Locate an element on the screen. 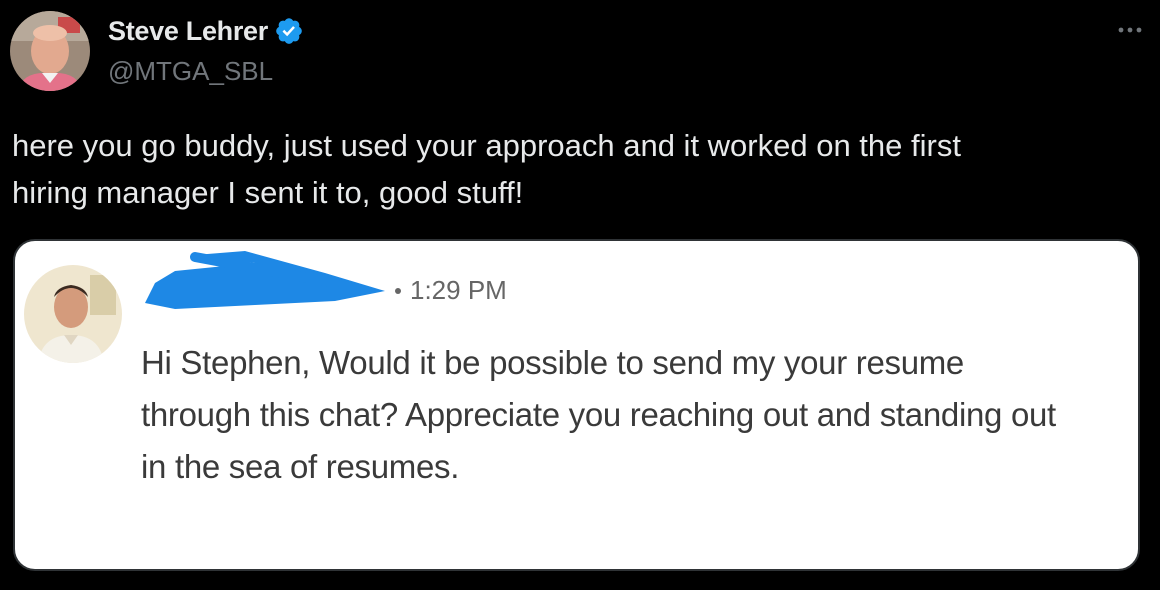  message-sender-avatar is located at coordinates (73, 314).